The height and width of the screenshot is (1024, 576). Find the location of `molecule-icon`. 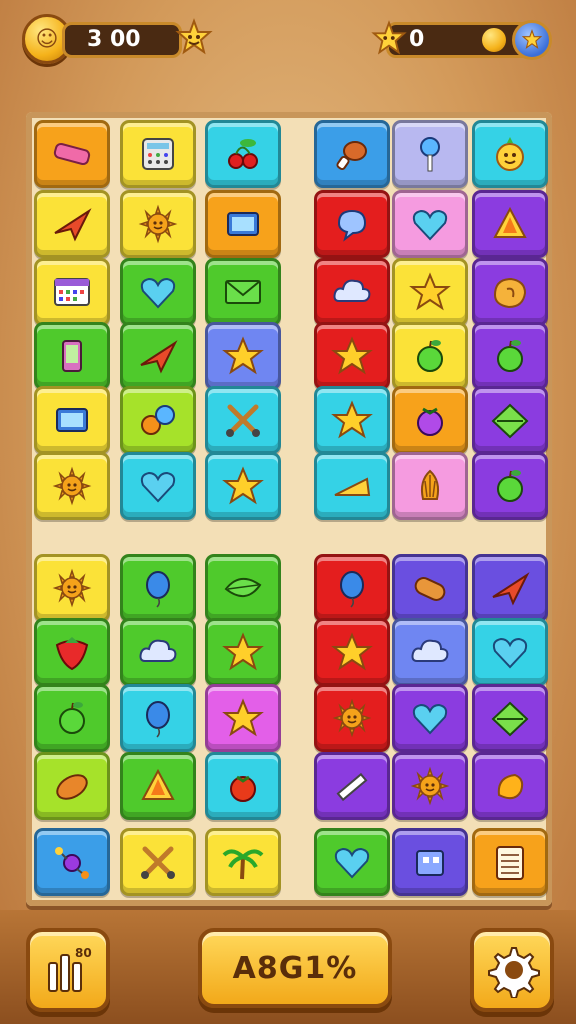

molecule-icon is located at coordinates (72, 863).